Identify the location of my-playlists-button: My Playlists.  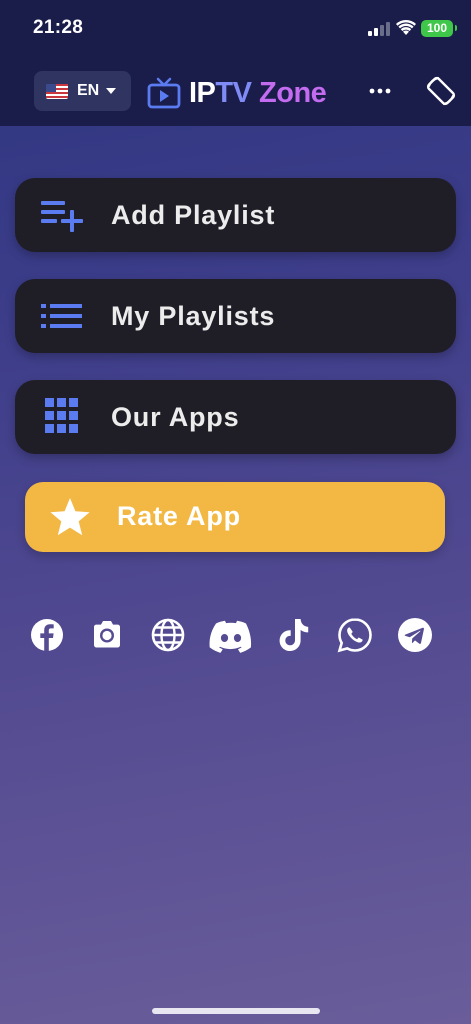
(235, 316).